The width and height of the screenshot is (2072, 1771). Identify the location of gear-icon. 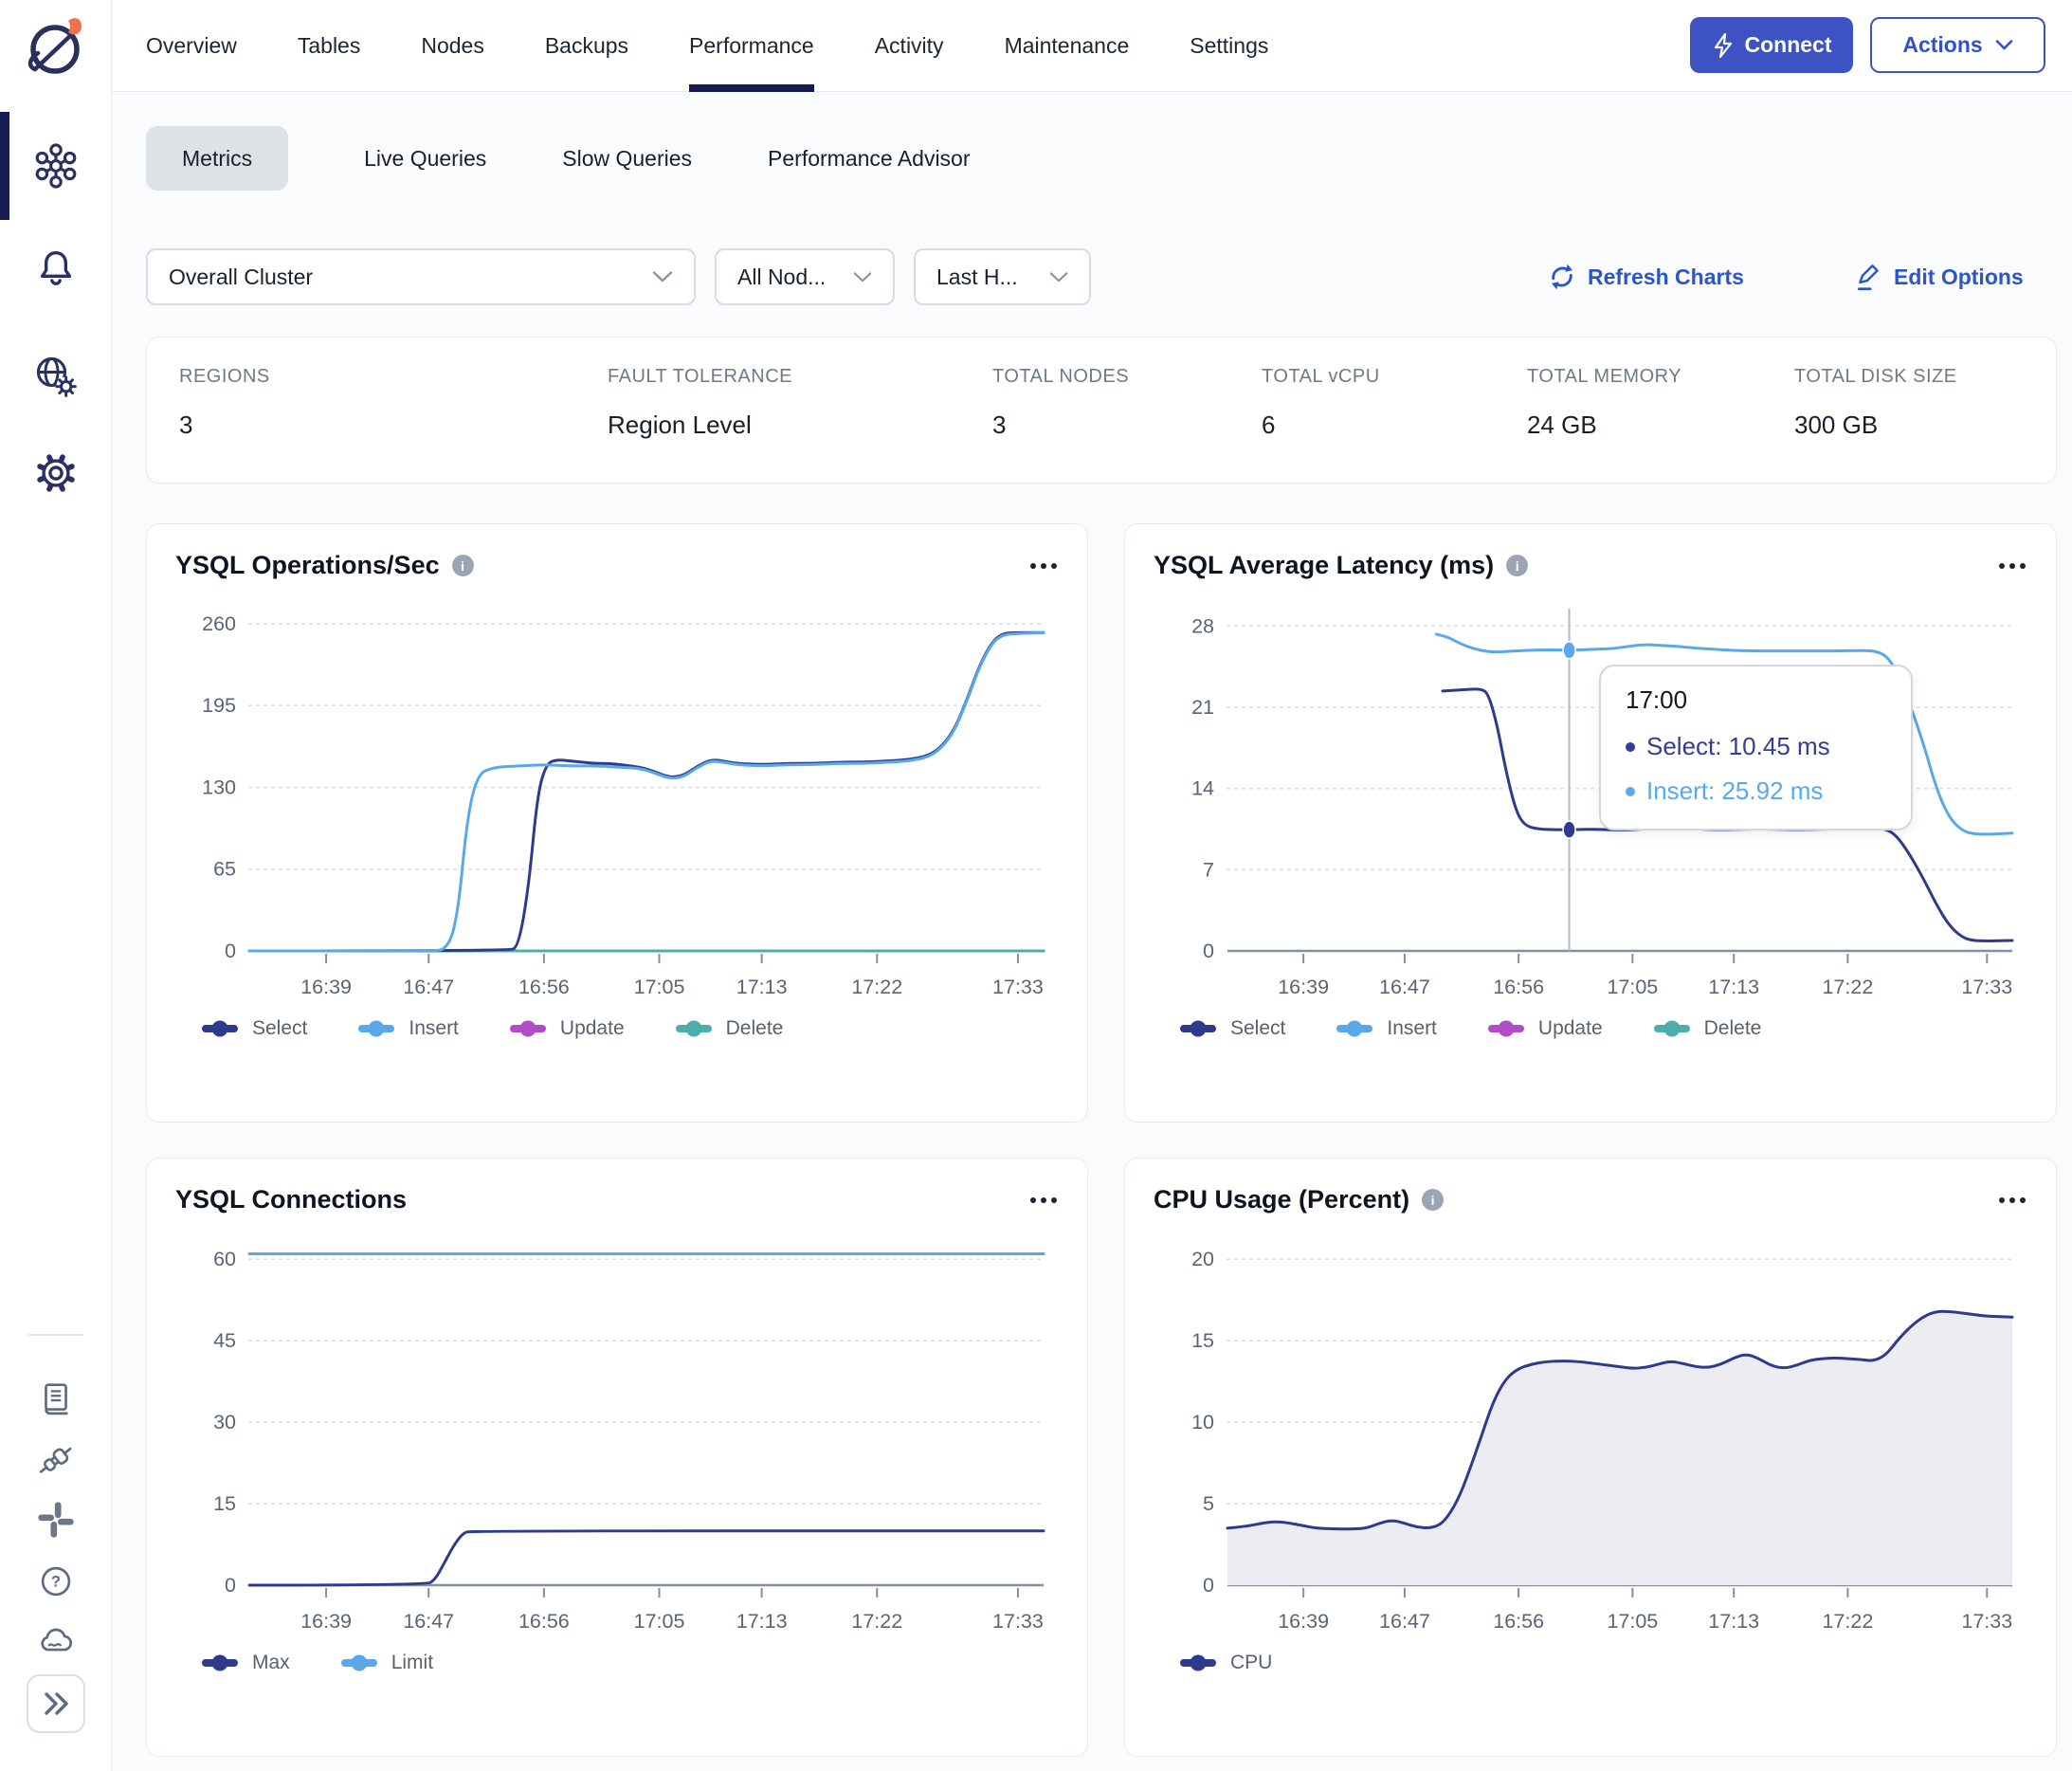
(56, 473).